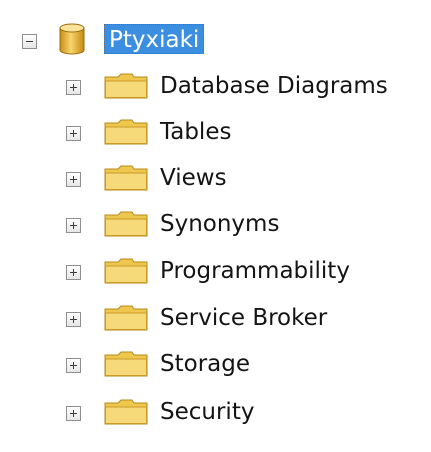 The width and height of the screenshot is (431, 452). I want to click on tree-node-label: Database Diagrams, so click(274, 86).